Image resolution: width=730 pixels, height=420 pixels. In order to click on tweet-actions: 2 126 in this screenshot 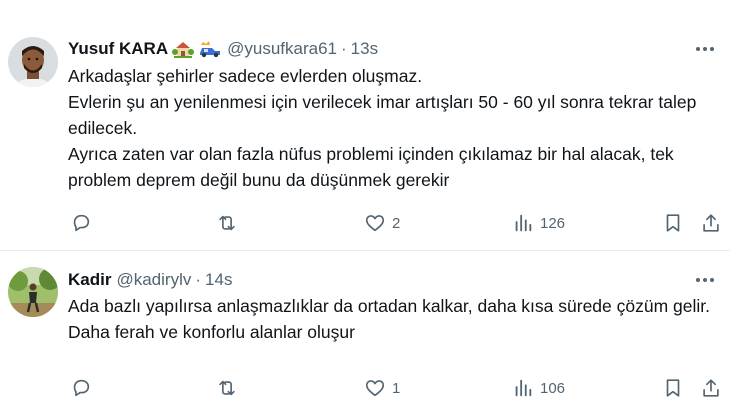, I will do `click(396, 223)`.